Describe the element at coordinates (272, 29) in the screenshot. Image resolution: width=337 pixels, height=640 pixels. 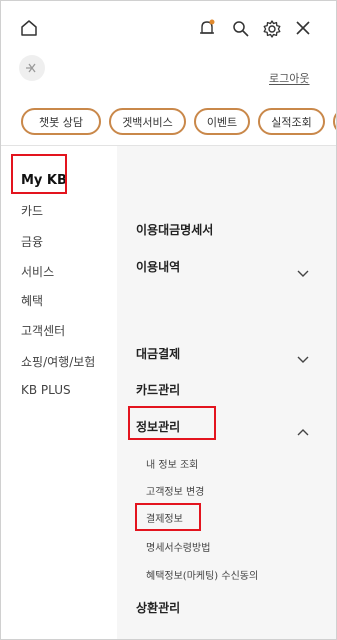
I see `gear-icon` at that location.